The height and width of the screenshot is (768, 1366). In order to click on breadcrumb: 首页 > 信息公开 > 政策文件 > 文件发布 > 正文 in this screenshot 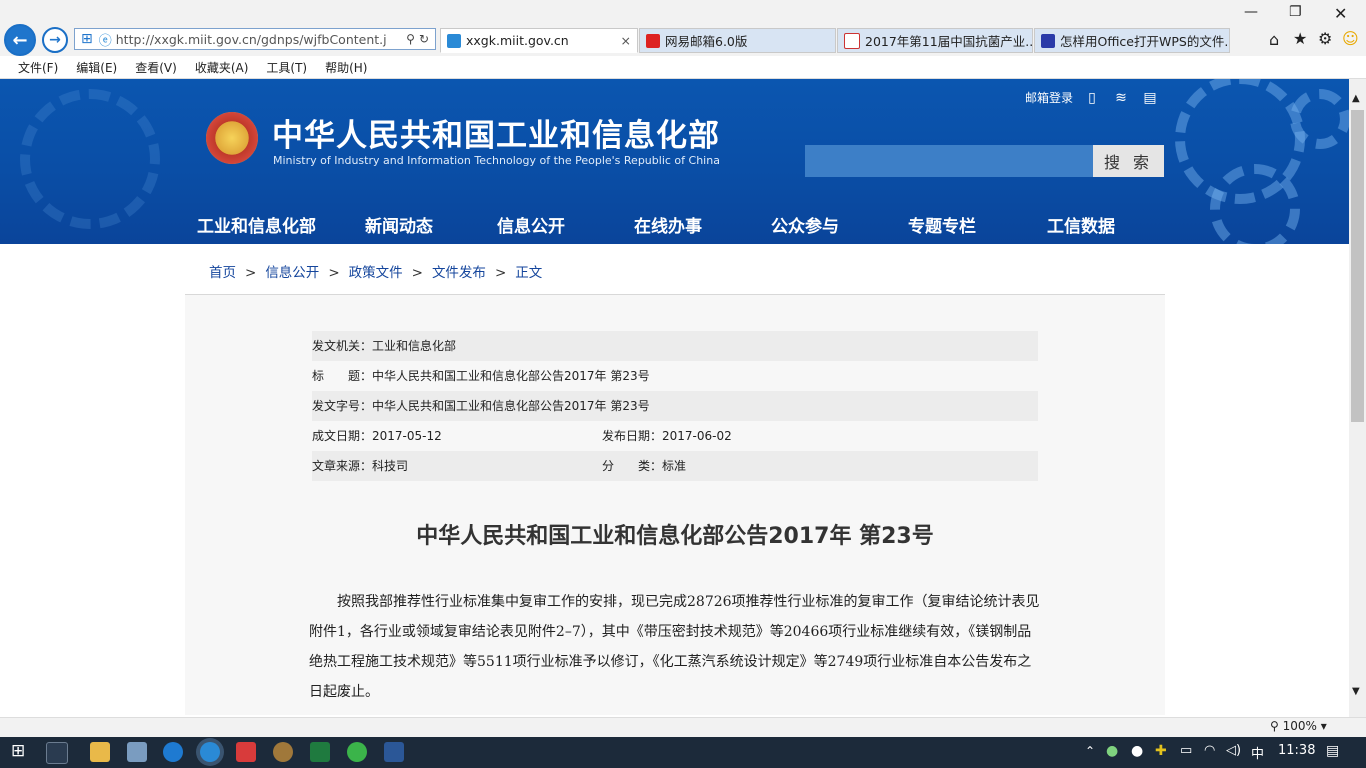, I will do `click(376, 273)`.